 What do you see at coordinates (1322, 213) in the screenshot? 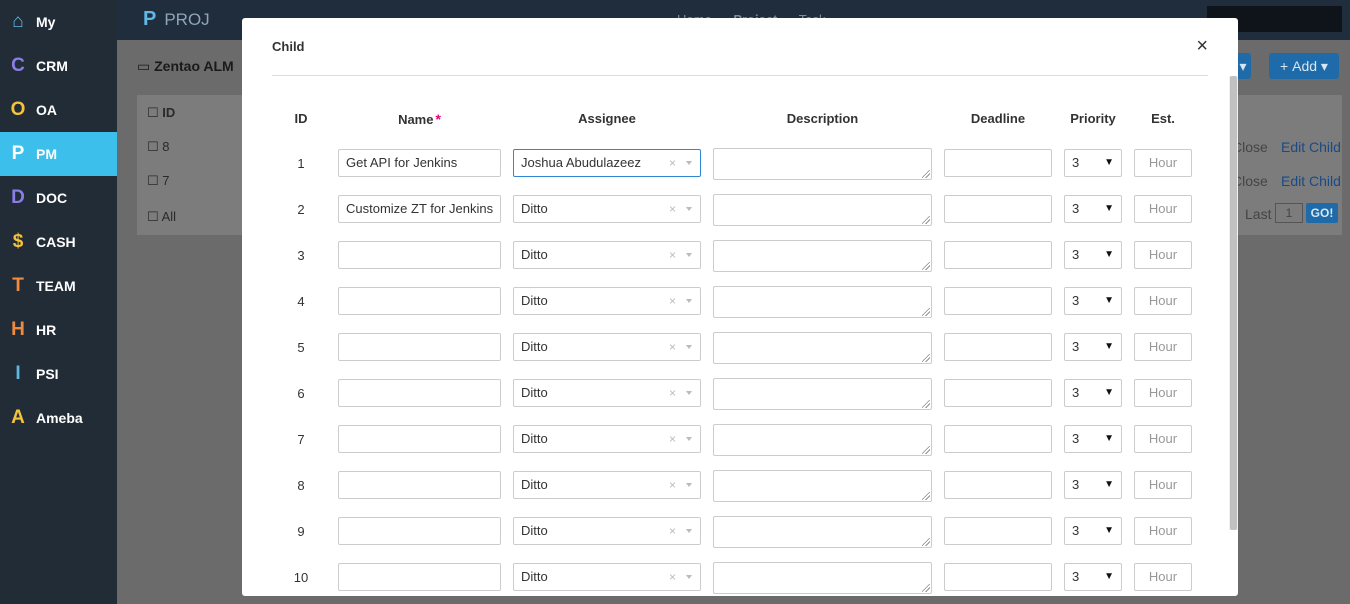
I see `pager-go-button: GO!` at bounding box center [1322, 213].